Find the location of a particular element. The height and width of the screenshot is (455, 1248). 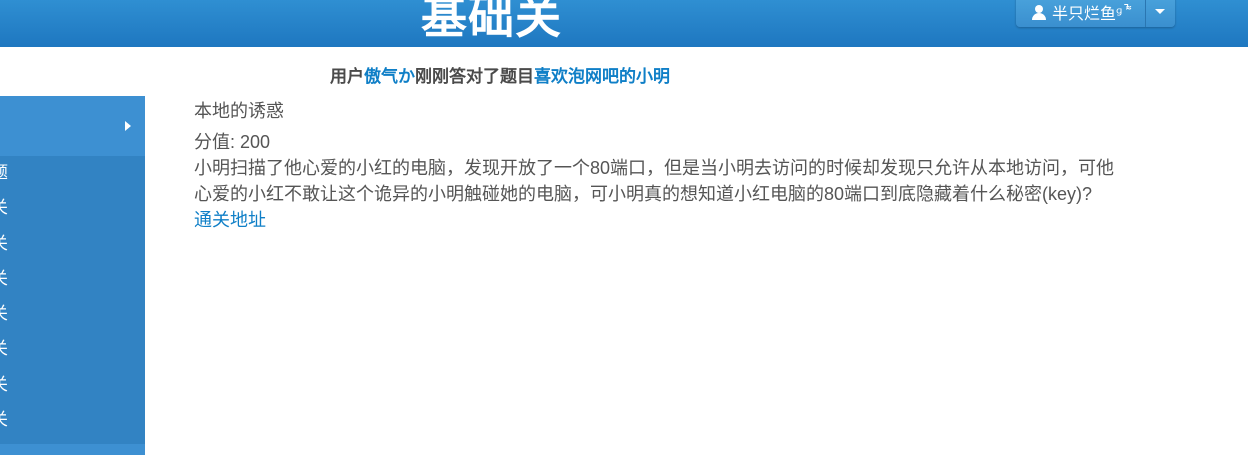

score-label: 分值: is located at coordinates (215, 142).